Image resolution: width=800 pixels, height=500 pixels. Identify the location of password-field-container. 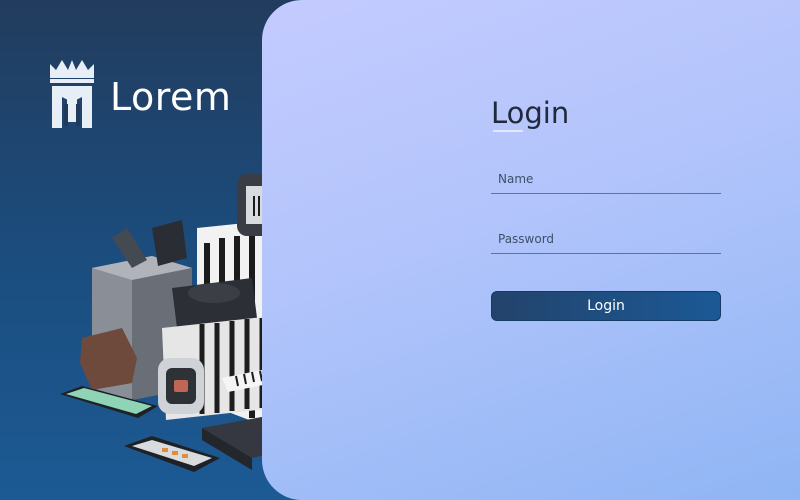
(606, 239).